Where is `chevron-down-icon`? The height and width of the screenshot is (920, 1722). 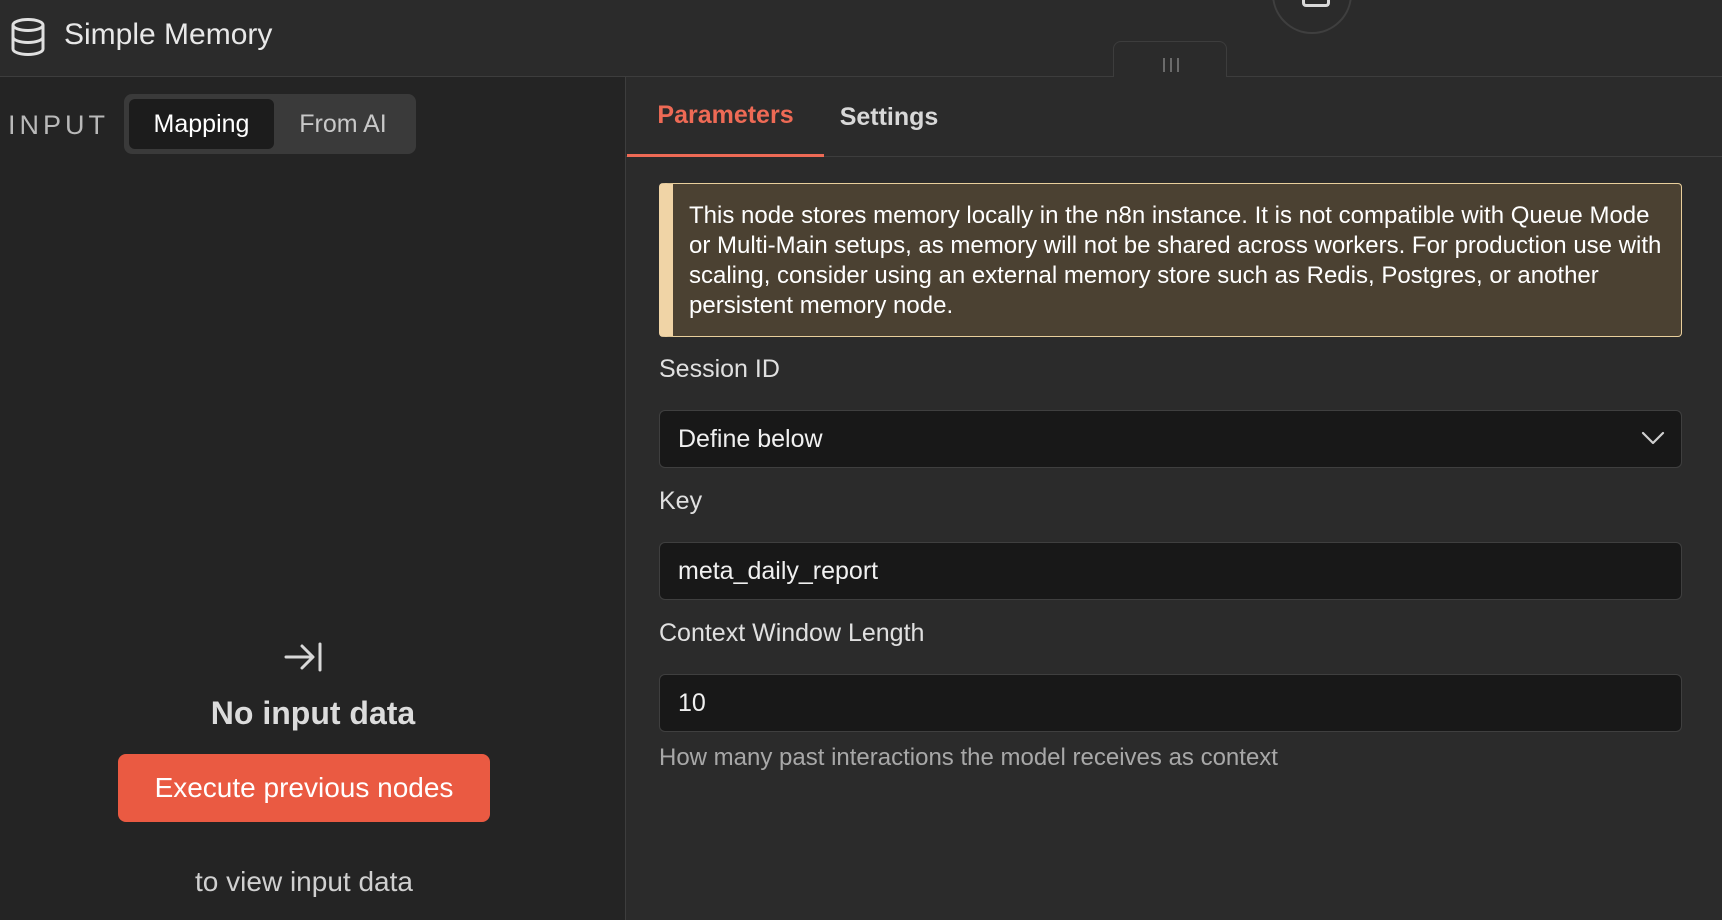
chevron-down-icon is located at coordinates (1653, 438).